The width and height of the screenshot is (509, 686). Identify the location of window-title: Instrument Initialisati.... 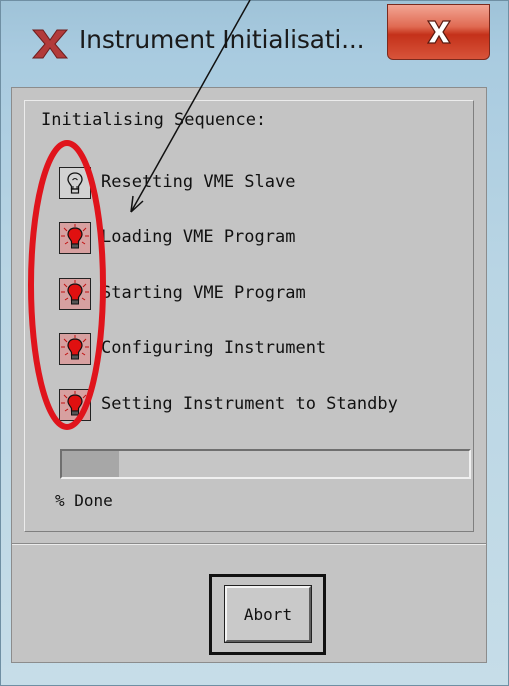
(222, 39).